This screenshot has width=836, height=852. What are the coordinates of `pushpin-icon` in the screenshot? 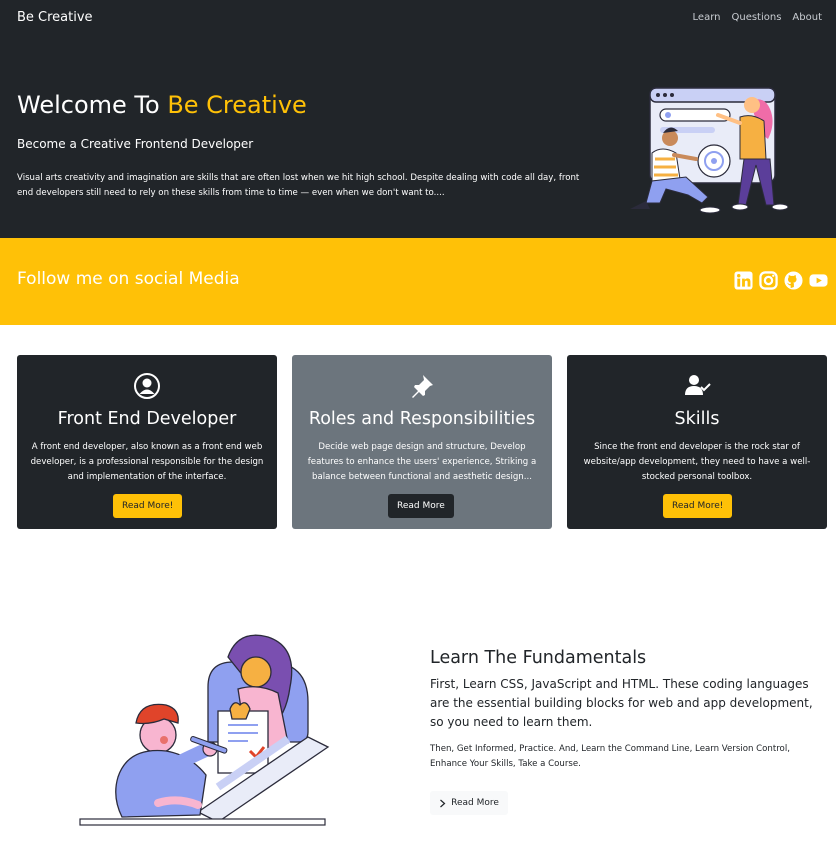 It's located at (422, 386).